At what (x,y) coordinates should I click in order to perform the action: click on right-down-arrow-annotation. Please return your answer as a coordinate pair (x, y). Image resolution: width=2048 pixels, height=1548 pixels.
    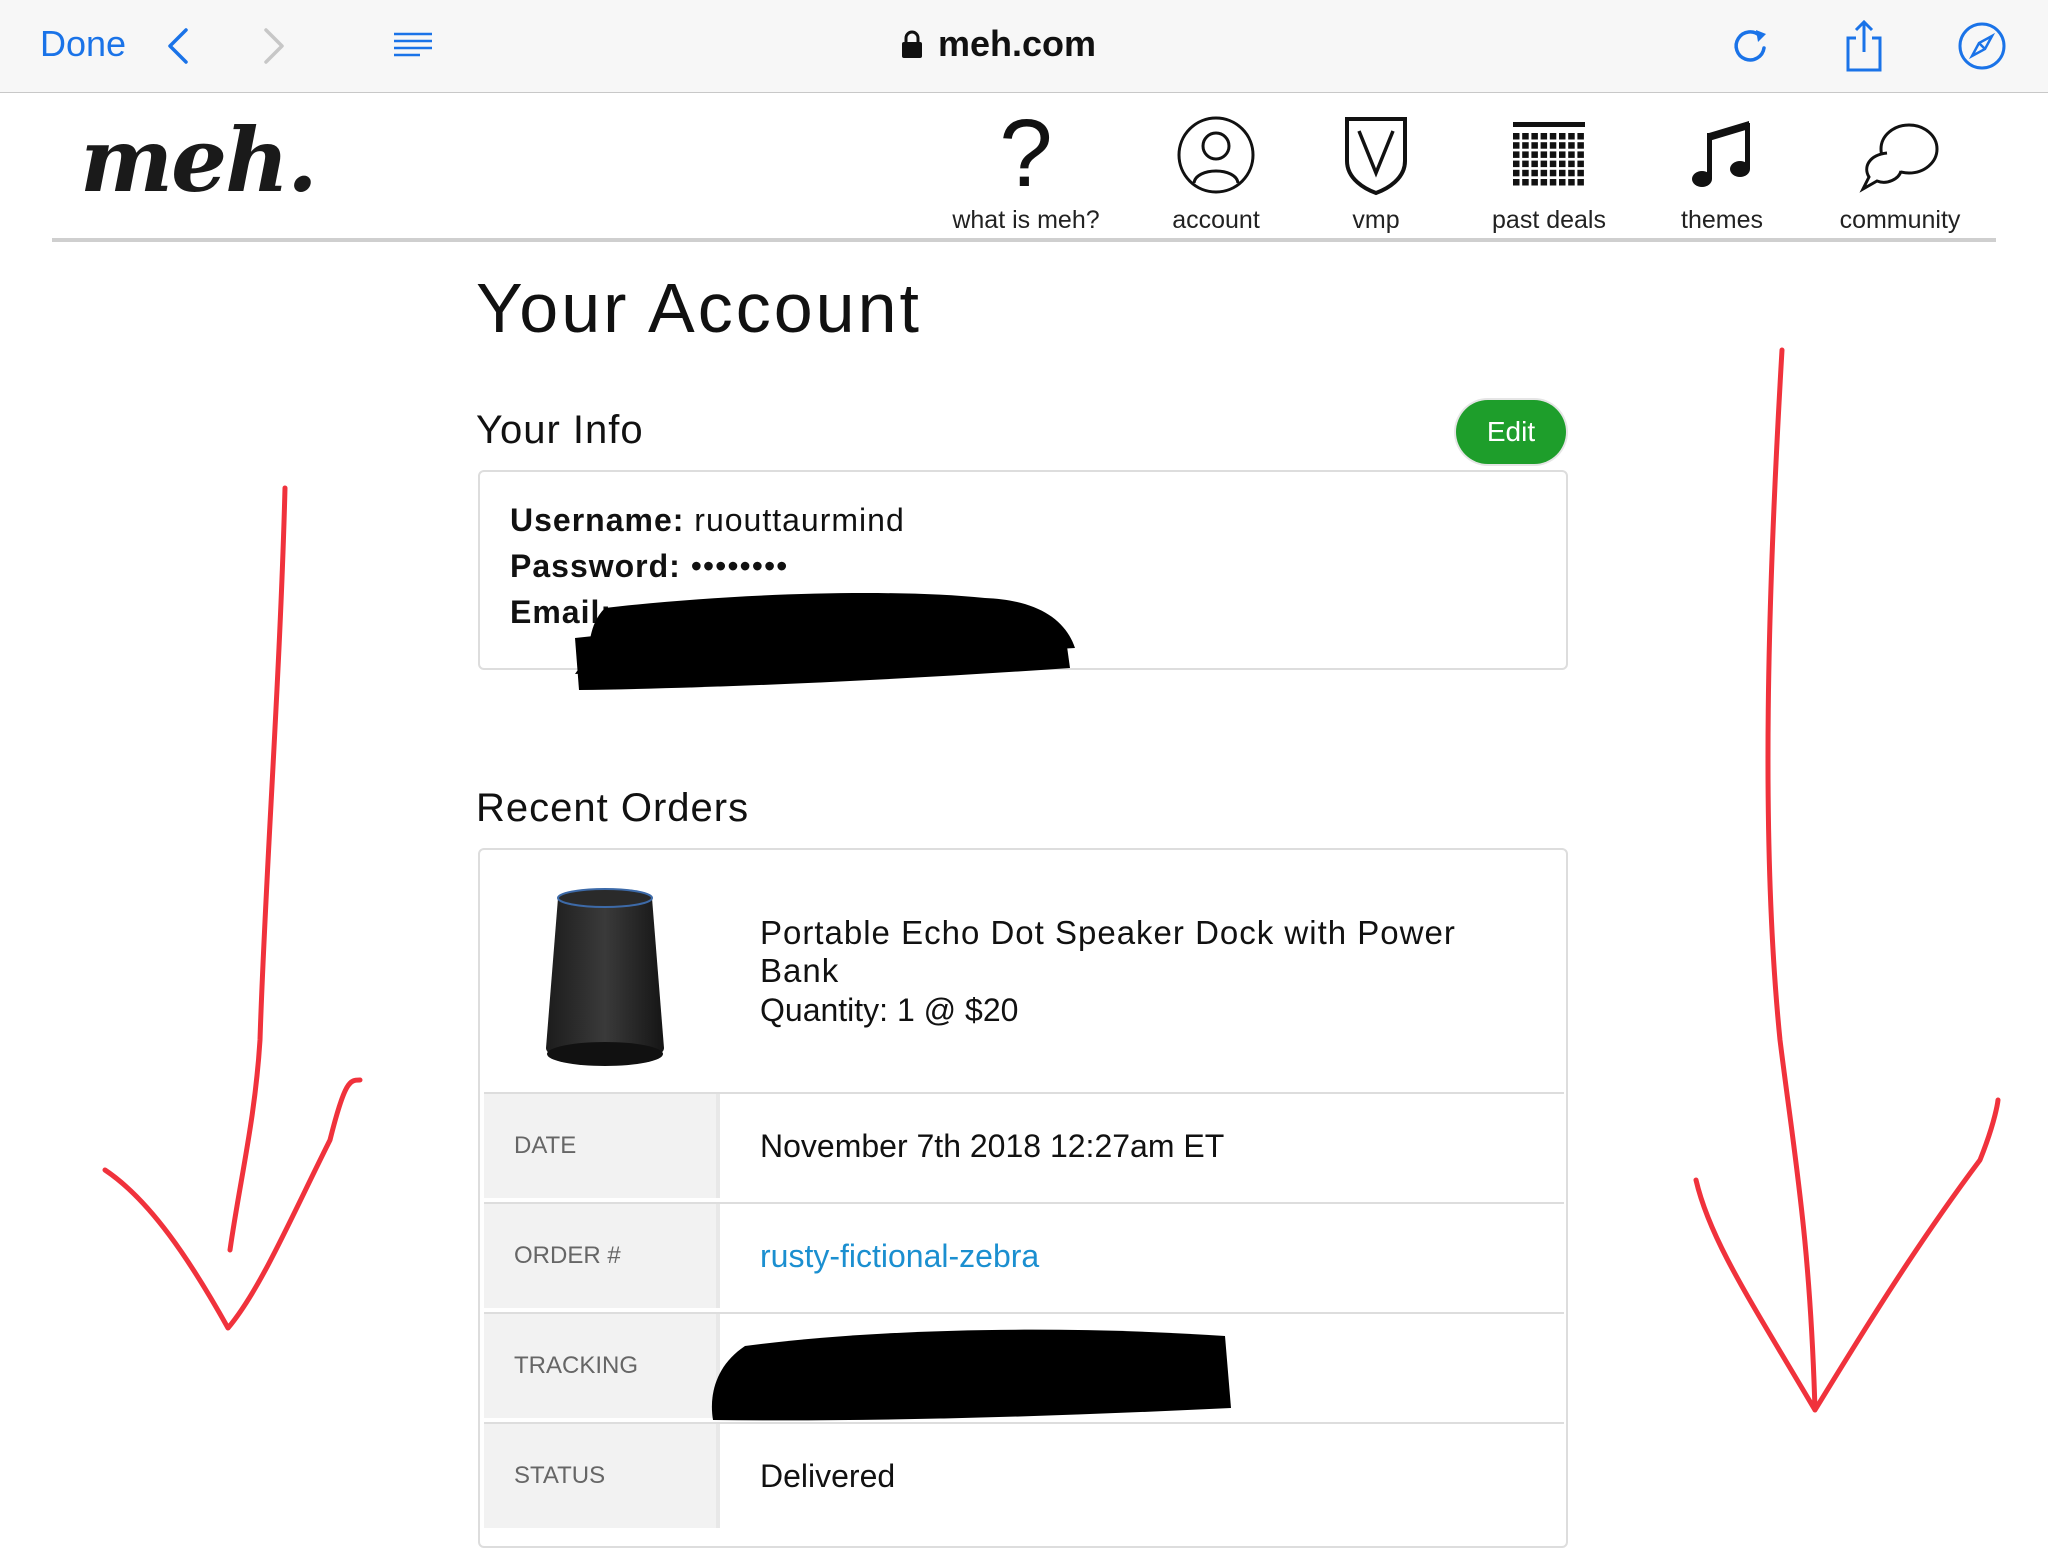
    Looking at the image, I should click on (1847, 880).